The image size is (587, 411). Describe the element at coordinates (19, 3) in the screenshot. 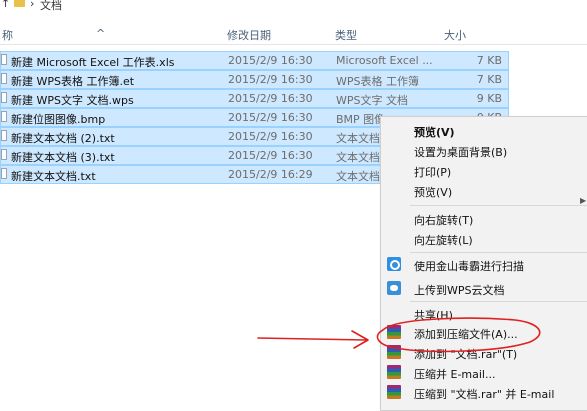

I see `folder-icon` at that location.